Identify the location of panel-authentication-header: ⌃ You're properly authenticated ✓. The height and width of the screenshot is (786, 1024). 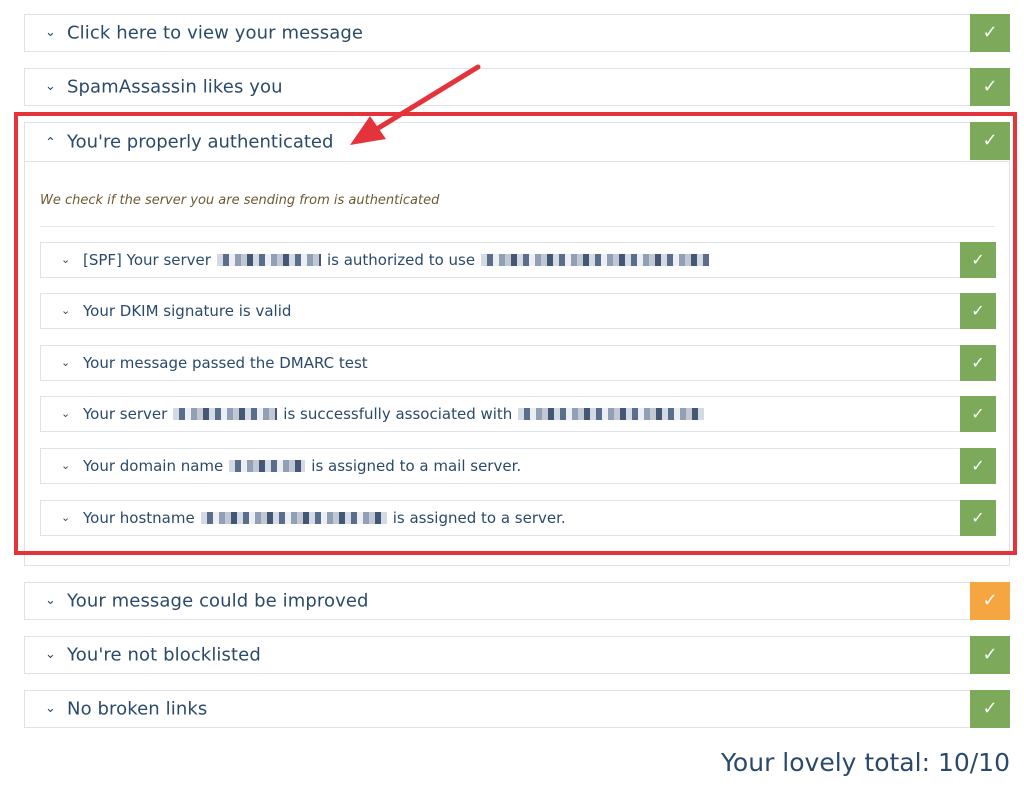
(517, 142).